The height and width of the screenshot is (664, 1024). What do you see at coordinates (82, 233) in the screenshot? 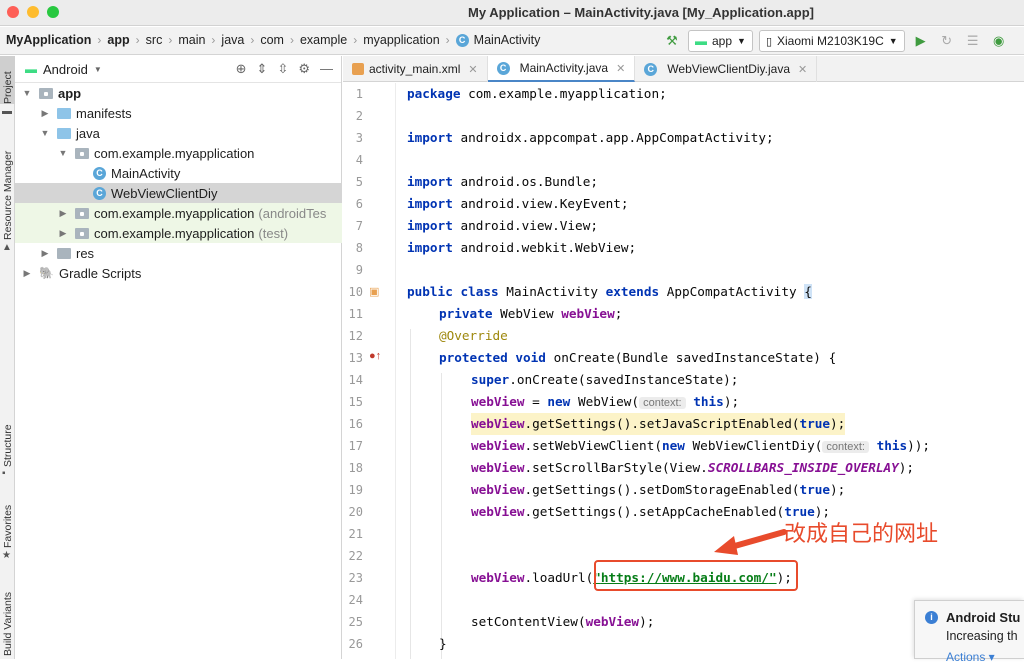
I see `package-icon` at bounding box center [82, 233].